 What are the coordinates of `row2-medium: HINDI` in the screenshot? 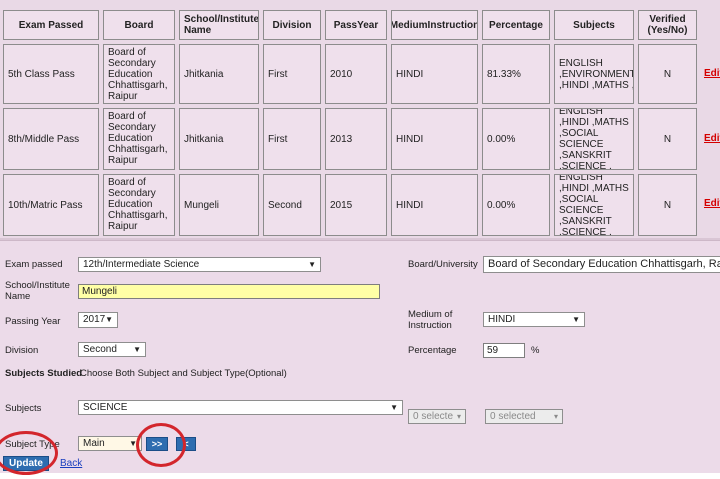 It's located at (434, 139).